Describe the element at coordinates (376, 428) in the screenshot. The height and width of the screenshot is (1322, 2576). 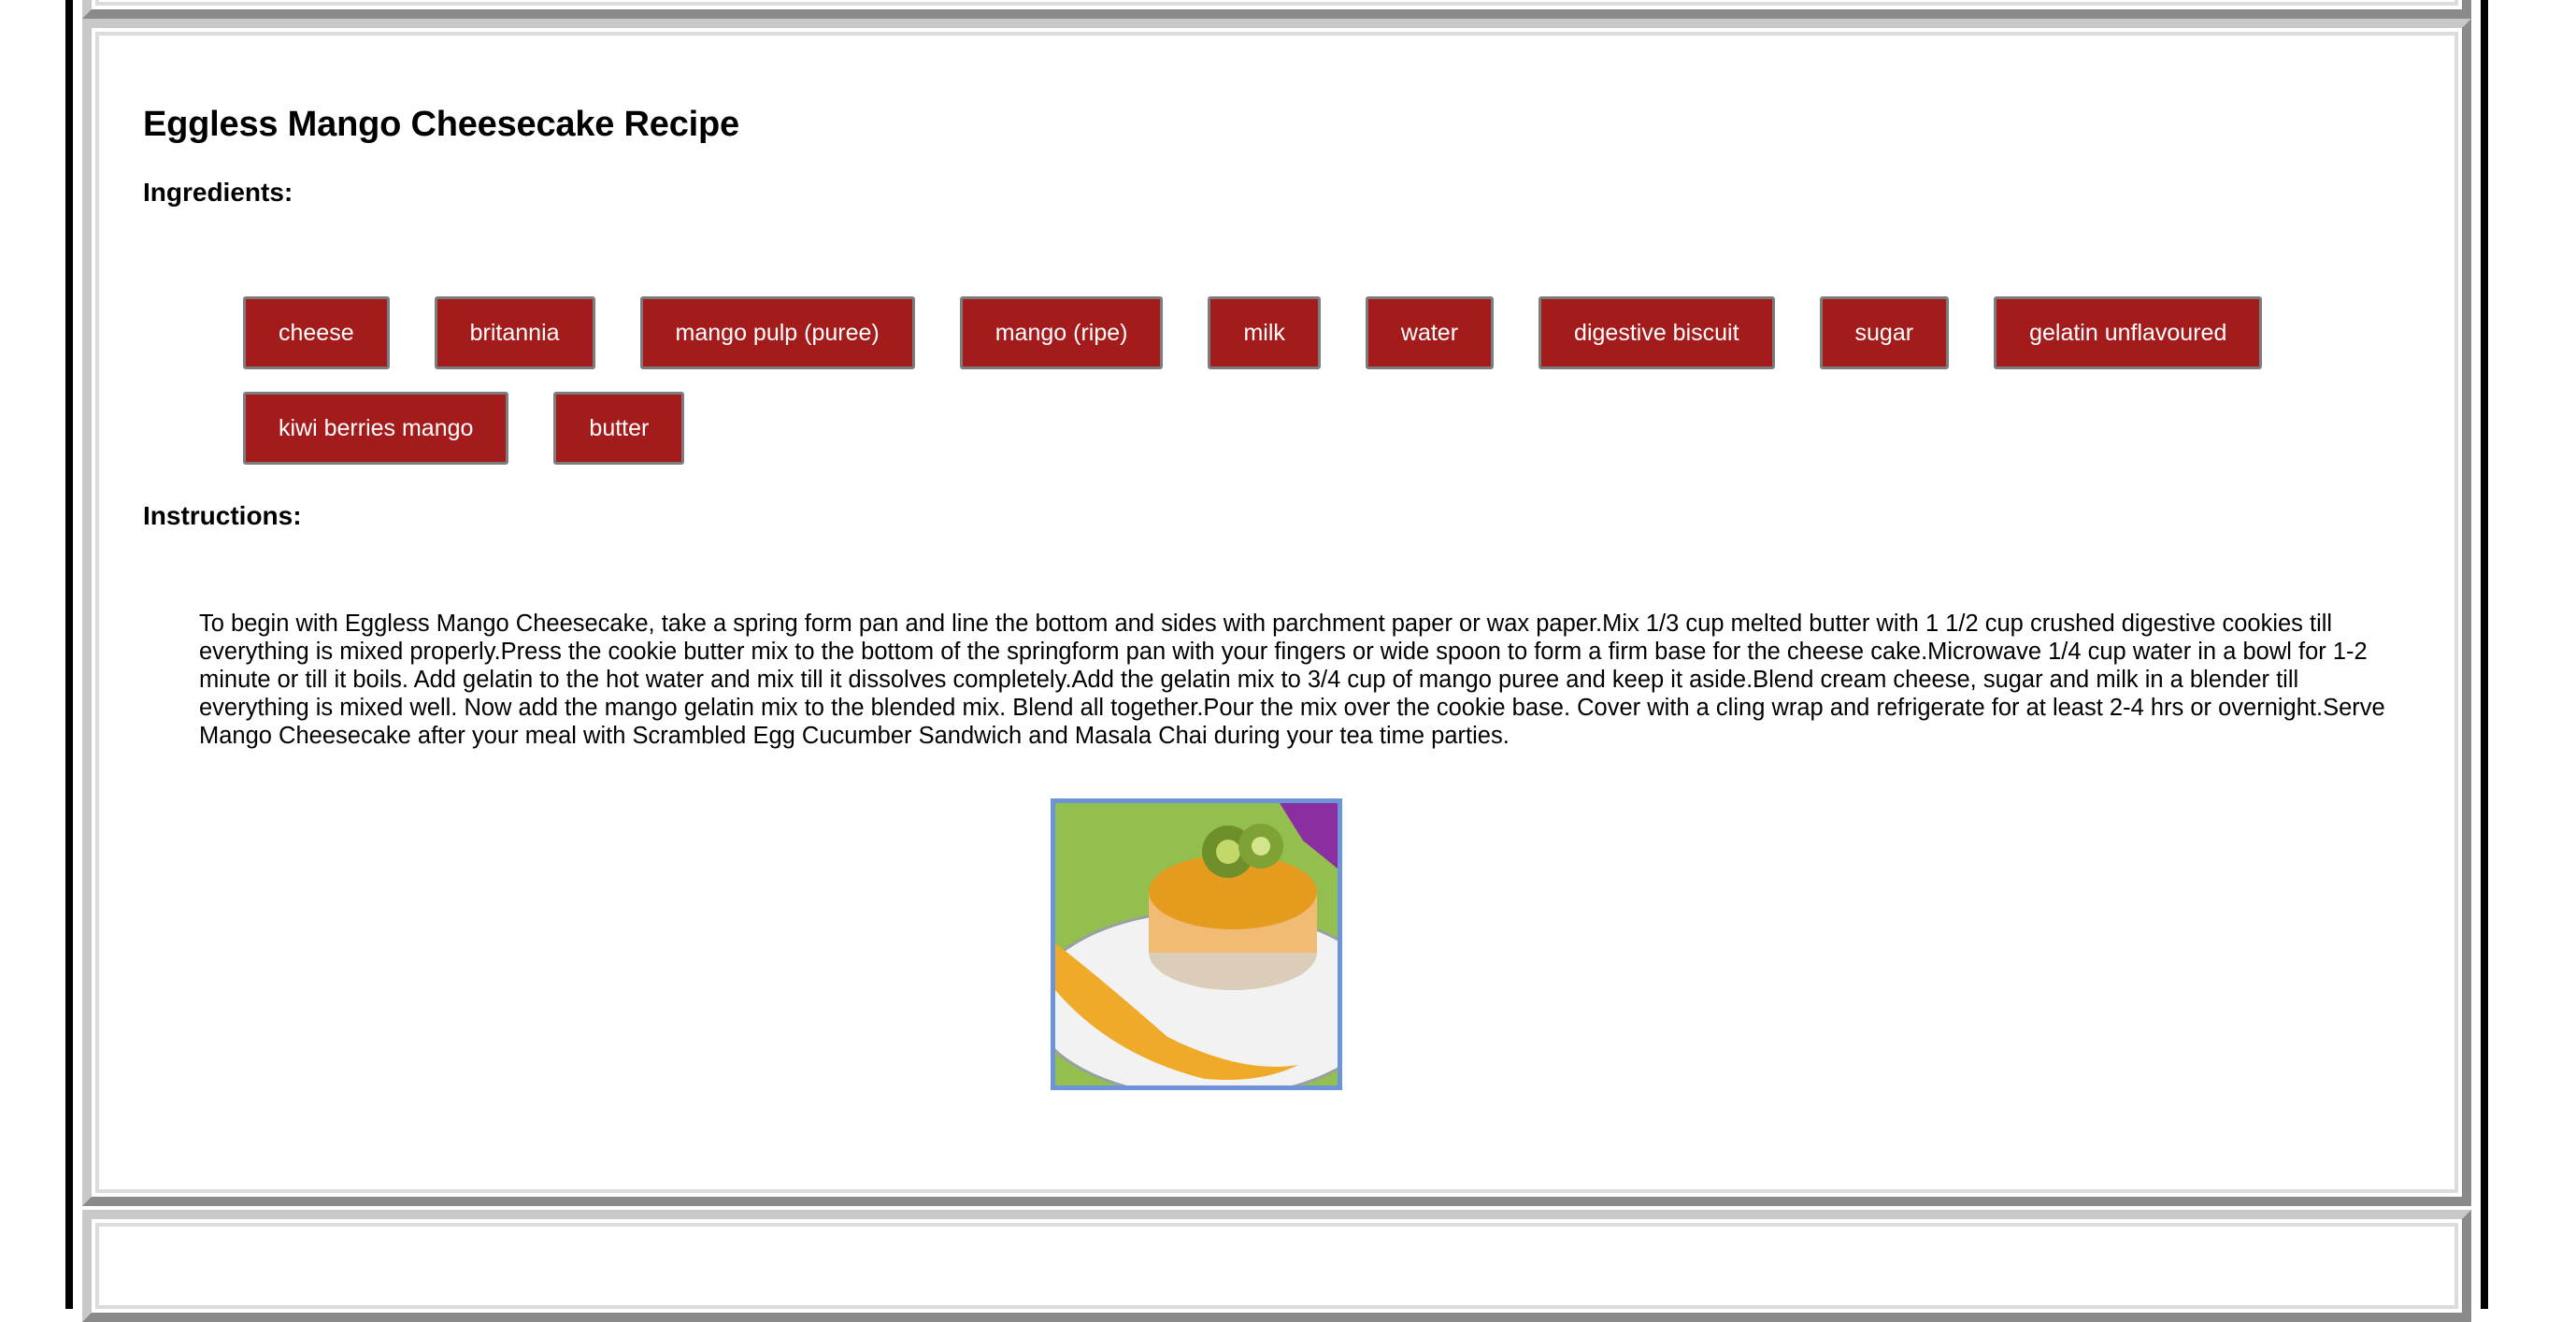
I see `ingredient-chip-kiwi-berries-mango: kiwi berries mango` at that location.